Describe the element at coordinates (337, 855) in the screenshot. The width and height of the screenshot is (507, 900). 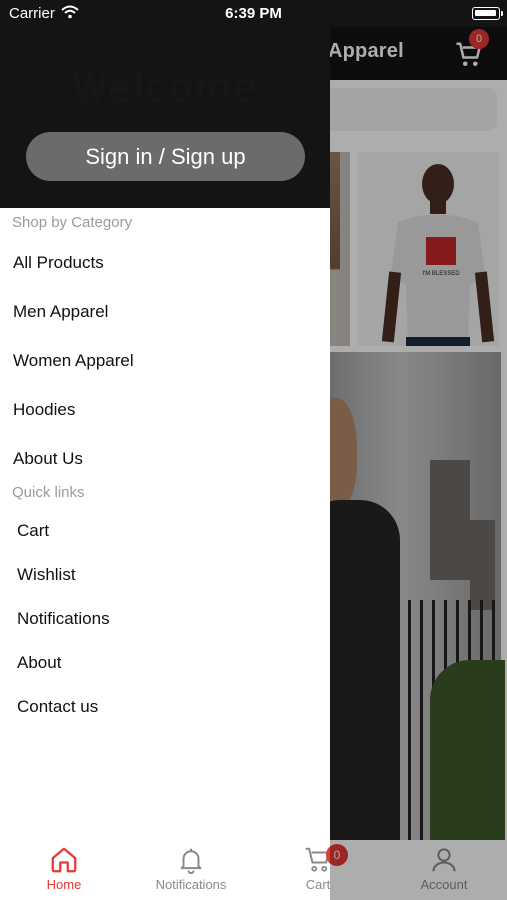
I see `tab-cart-badge: 0` at that location.